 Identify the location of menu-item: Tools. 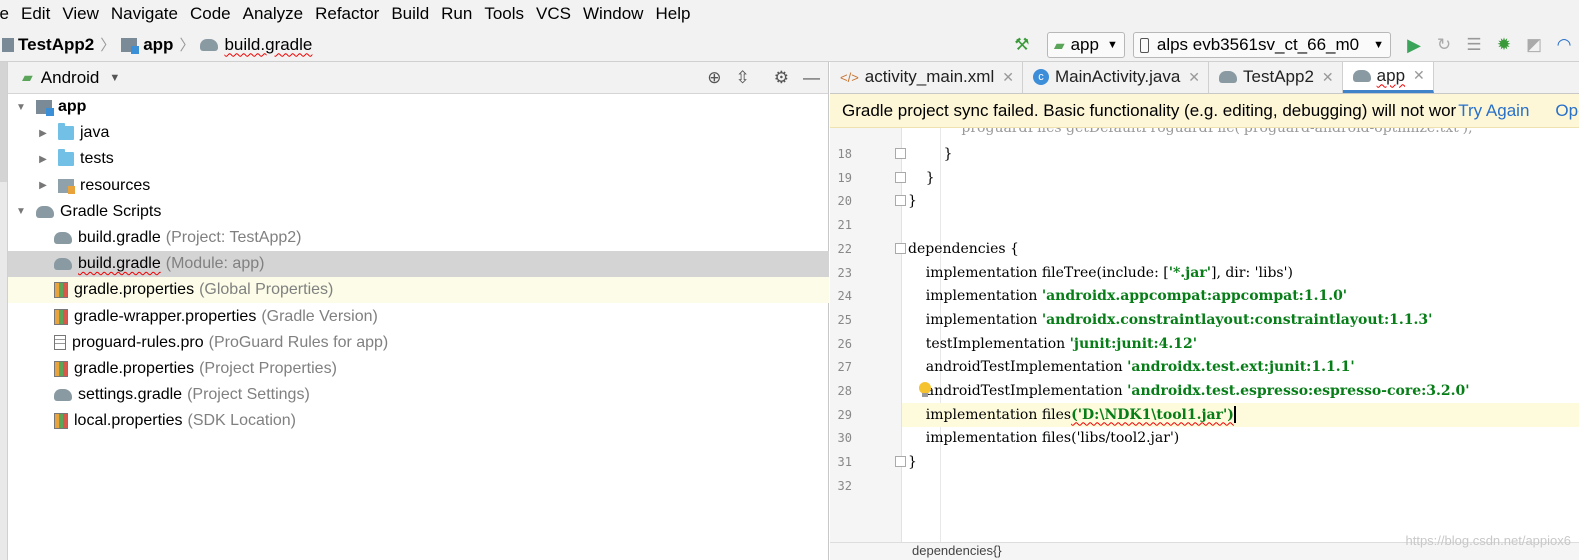
(504, 14).